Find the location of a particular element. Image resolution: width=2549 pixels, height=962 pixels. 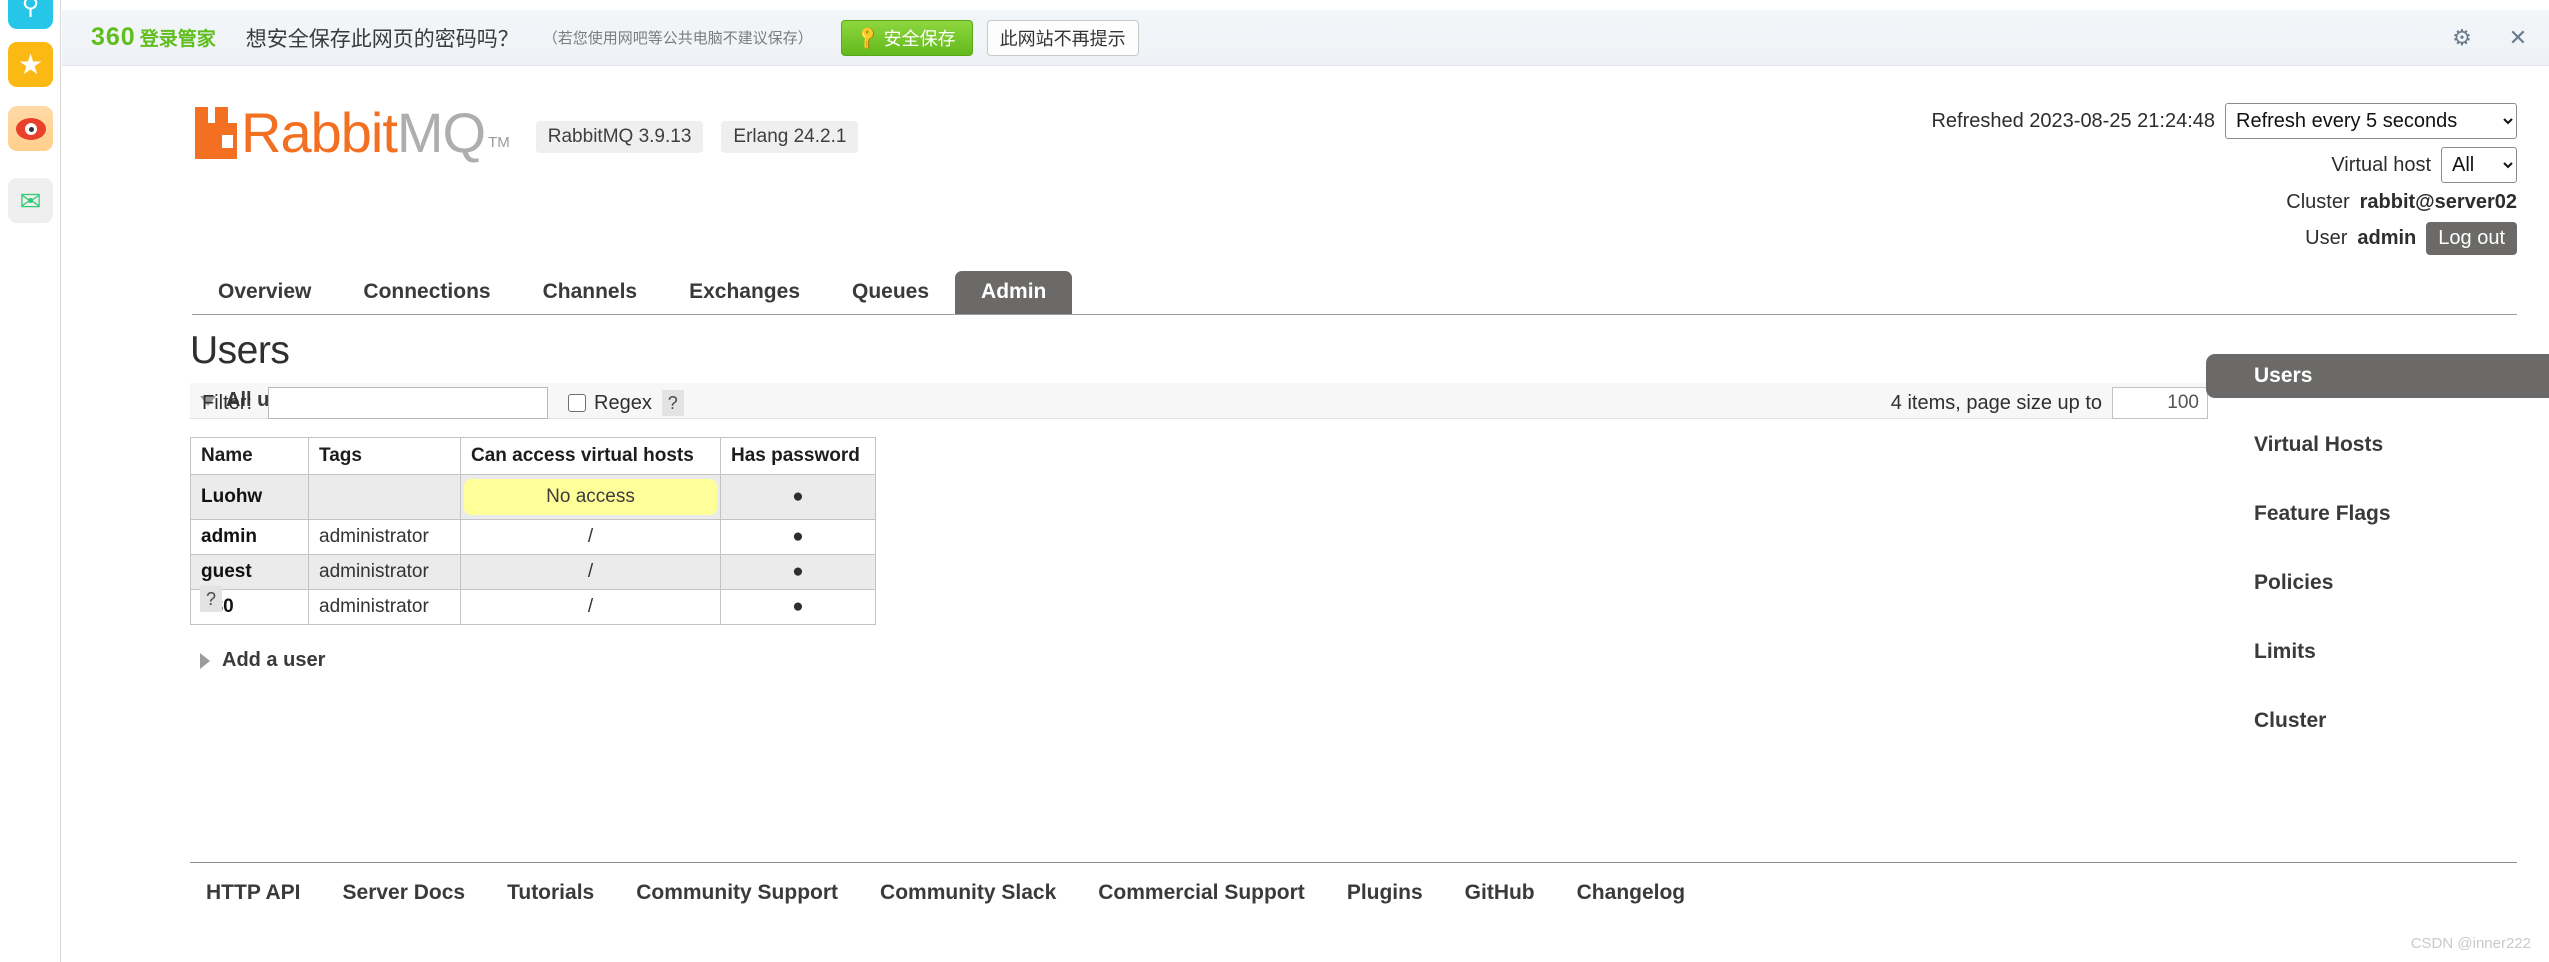

page-size-control: 4 items, page size up to is located at coordinates (2049, 403).